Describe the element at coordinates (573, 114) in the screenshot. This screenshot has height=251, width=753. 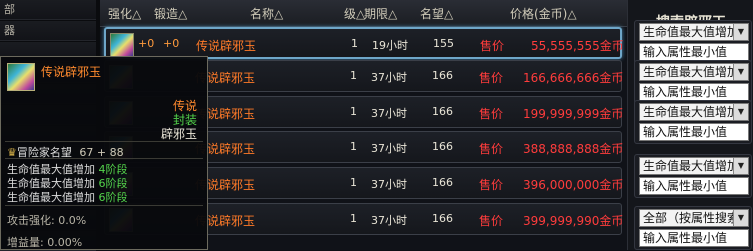
I see `cell-price: 199,999,999金币` at that location.